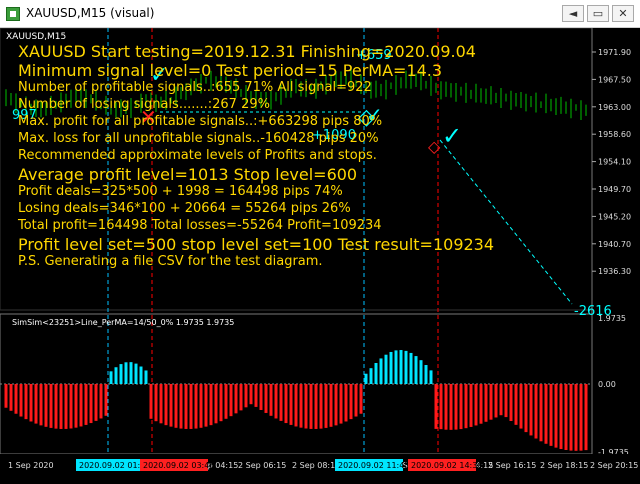 The width and height of the screenshot is (640, 484). Describe the element at coordinates (452, 136) in the screenshot. I see `check-icon-3: ✓` at that location.